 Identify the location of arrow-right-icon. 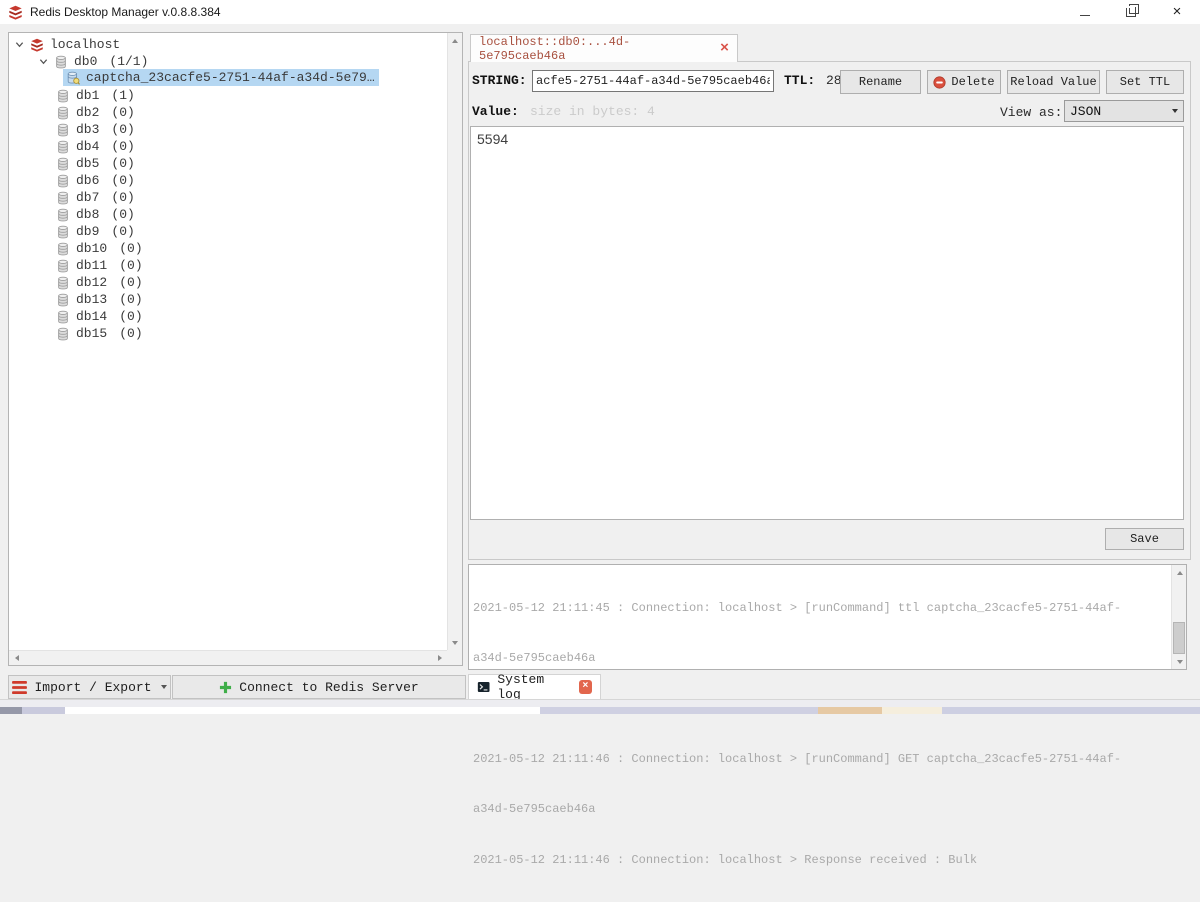
(439, 658).